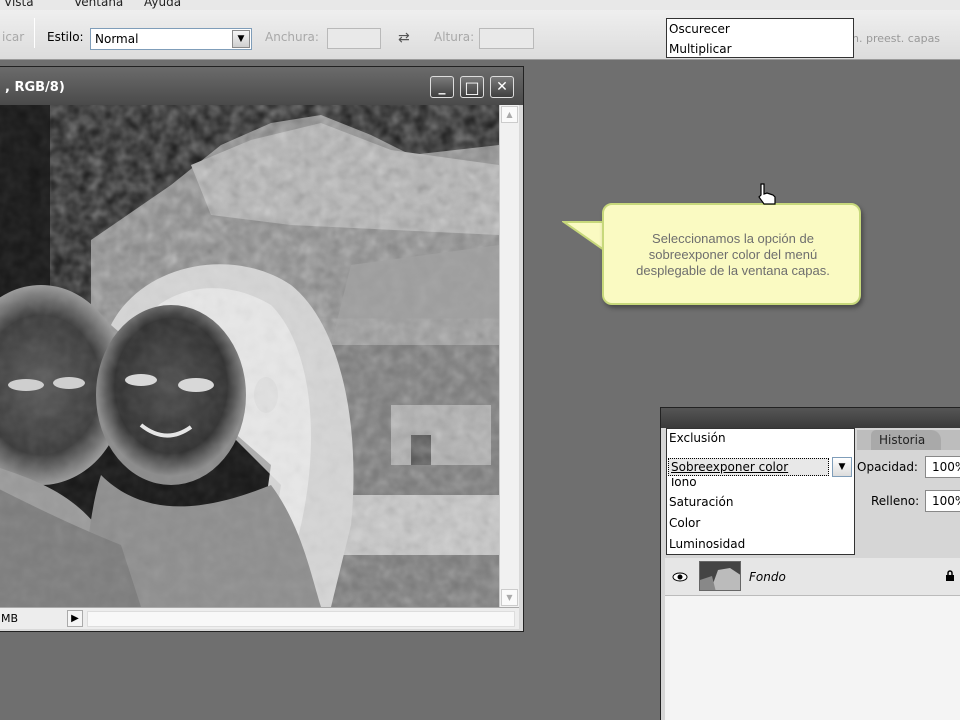 The width and height of the screenshot is (960, 720). I want to click on width-field, so click(354, 38).